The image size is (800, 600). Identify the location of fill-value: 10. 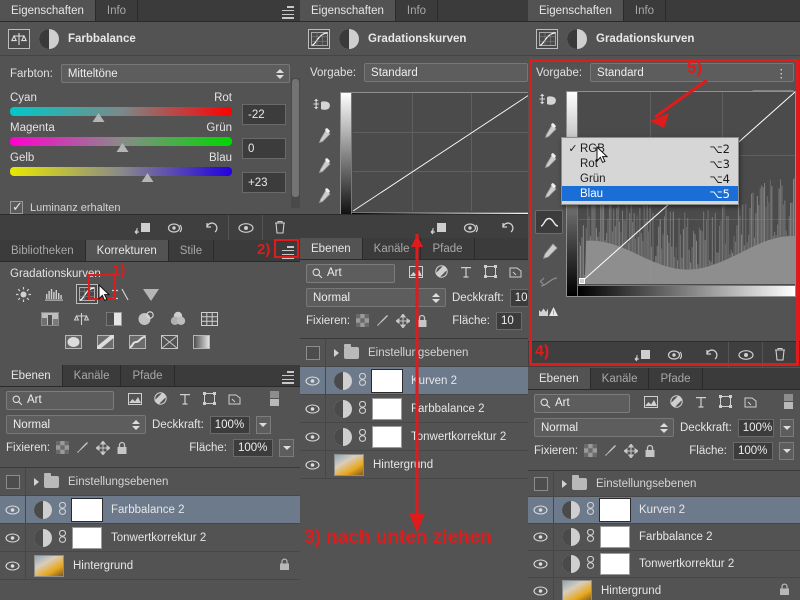
(509, 320).